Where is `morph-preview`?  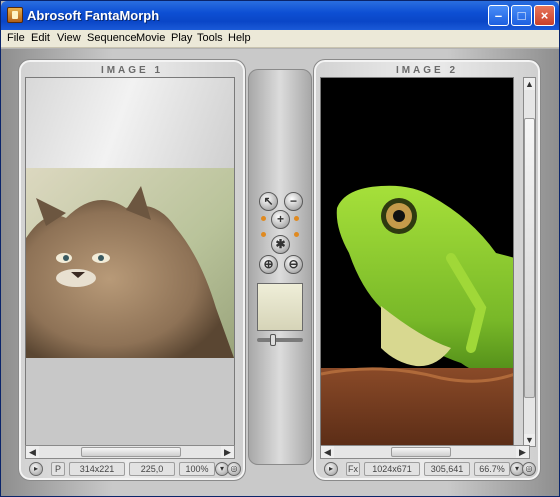
morph-preview is located at coordinates (280, 307).